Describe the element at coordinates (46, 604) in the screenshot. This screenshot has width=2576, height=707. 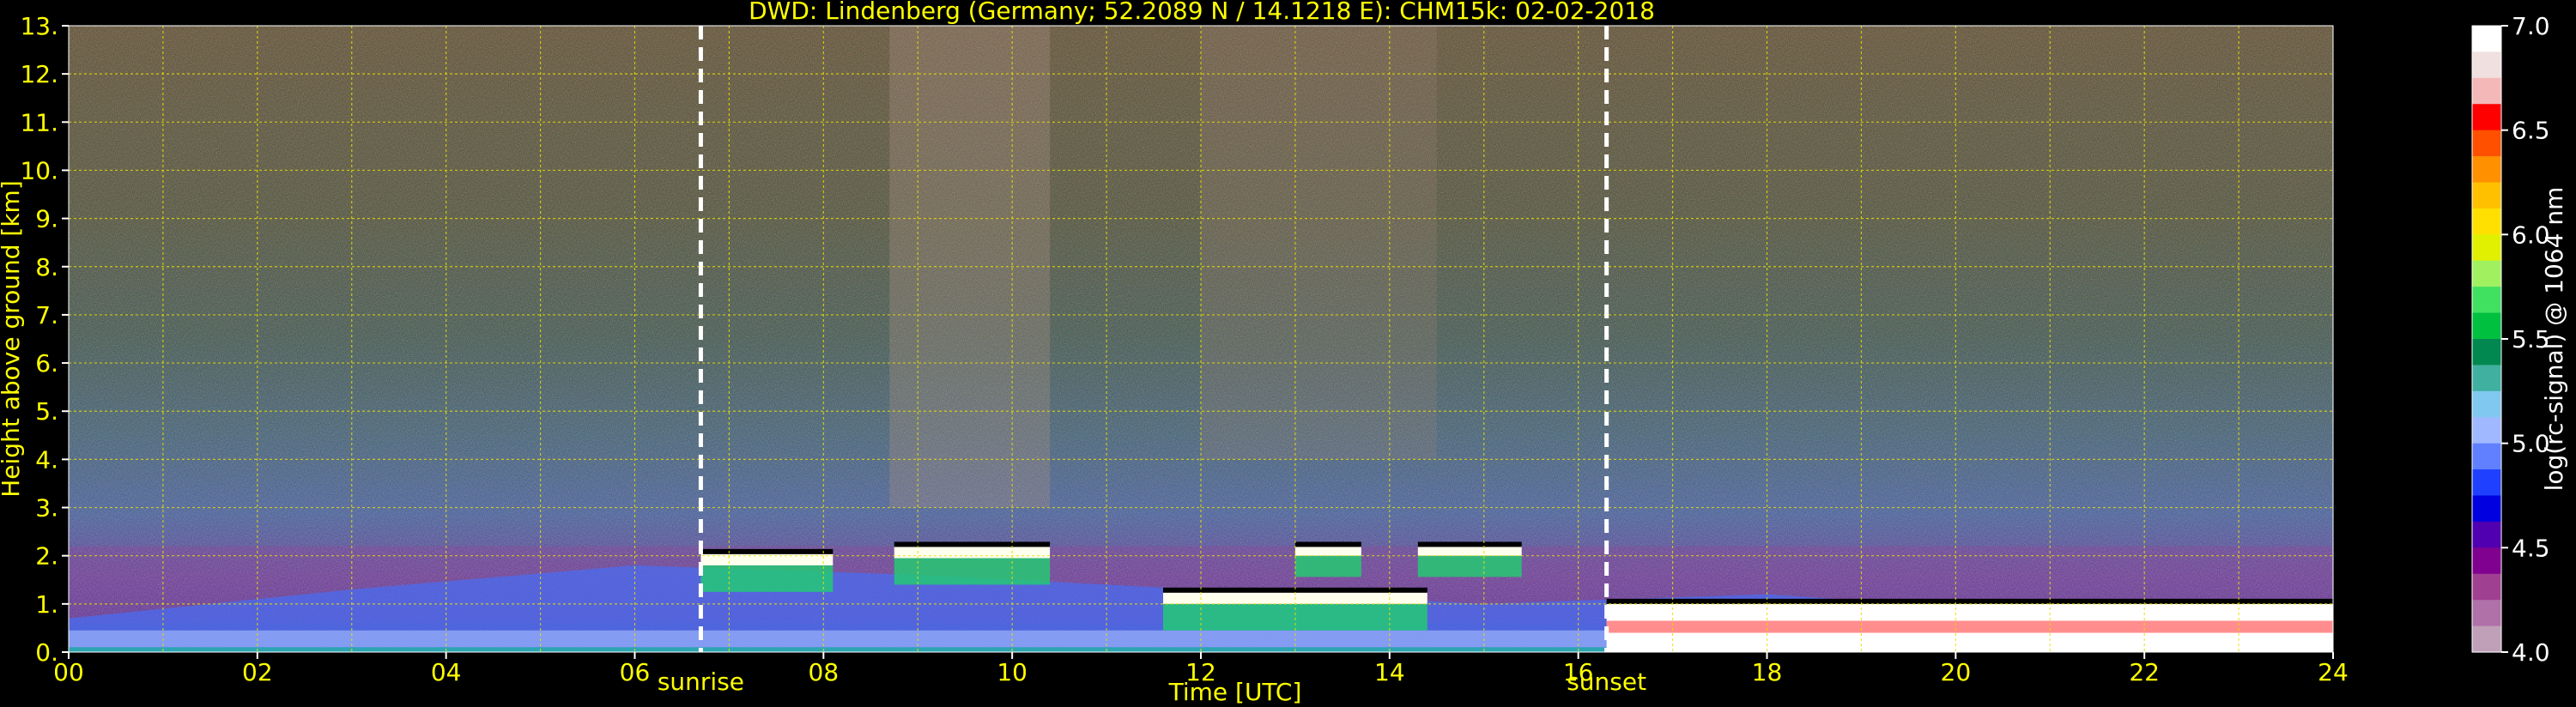
I see `y-tick-label: 1.` at that location.